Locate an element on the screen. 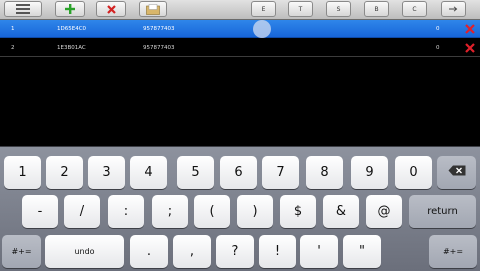  key-9: 9 is located at coordinates (369, 172).